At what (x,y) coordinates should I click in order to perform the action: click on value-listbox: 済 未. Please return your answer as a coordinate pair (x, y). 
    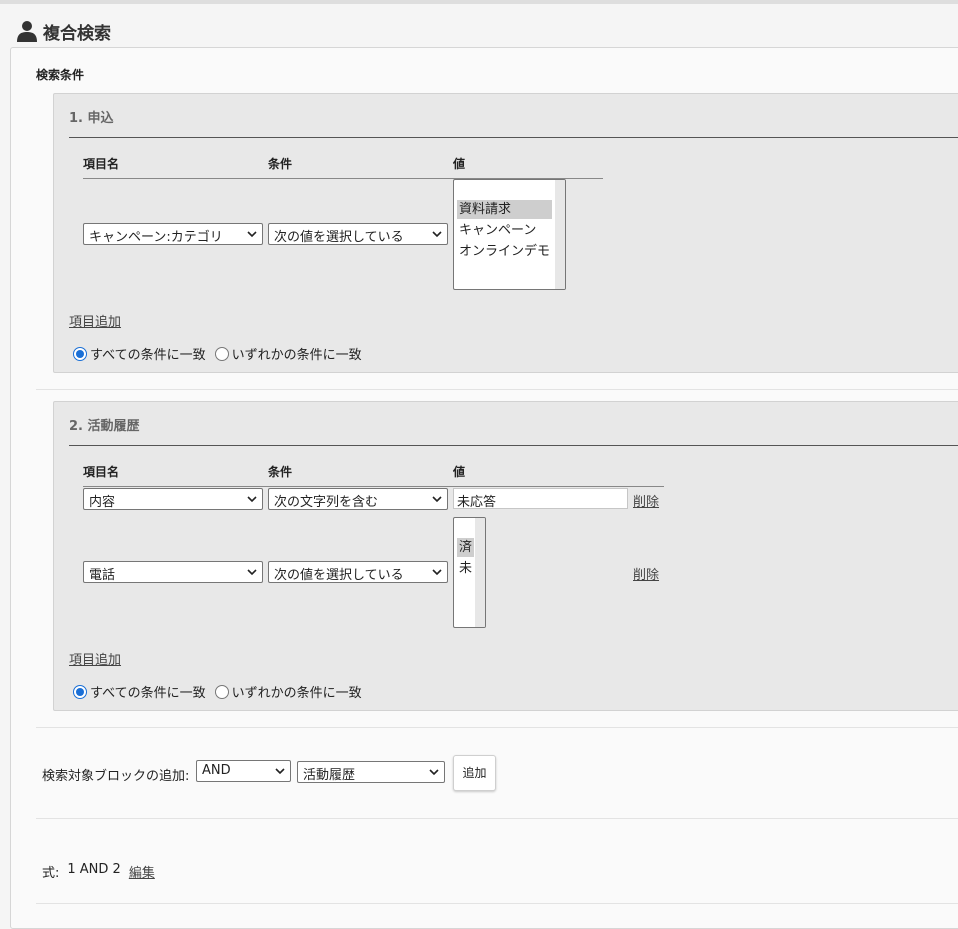
    Looking at the image, I should click on (469, 572).